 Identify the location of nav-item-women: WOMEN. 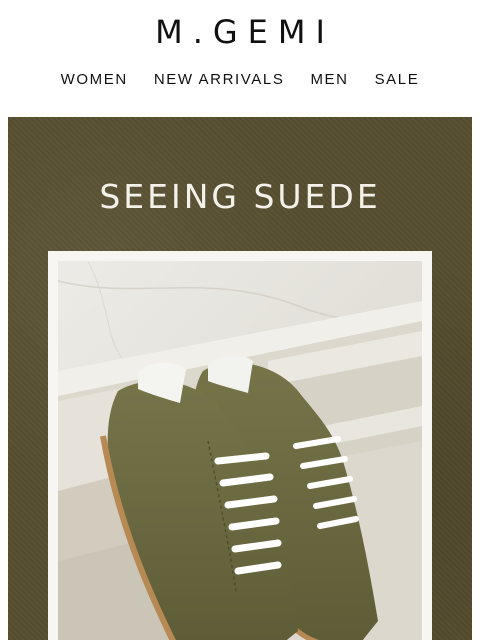
(94, 80).